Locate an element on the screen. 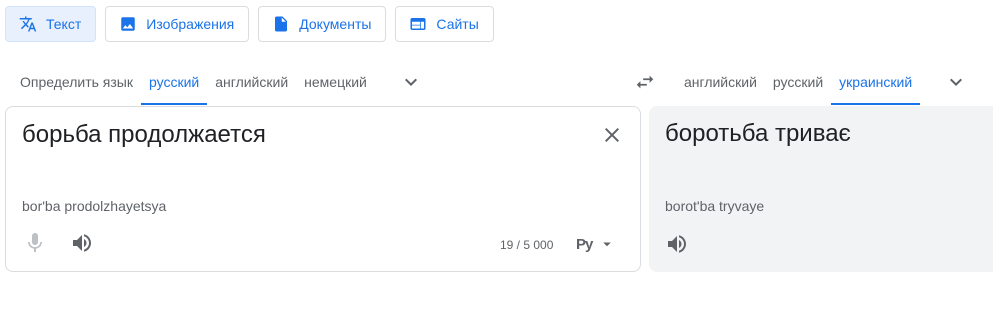 This screenshot has height=311, width=993. mode-documents-button: Документы is located at coordinates (322, 24).